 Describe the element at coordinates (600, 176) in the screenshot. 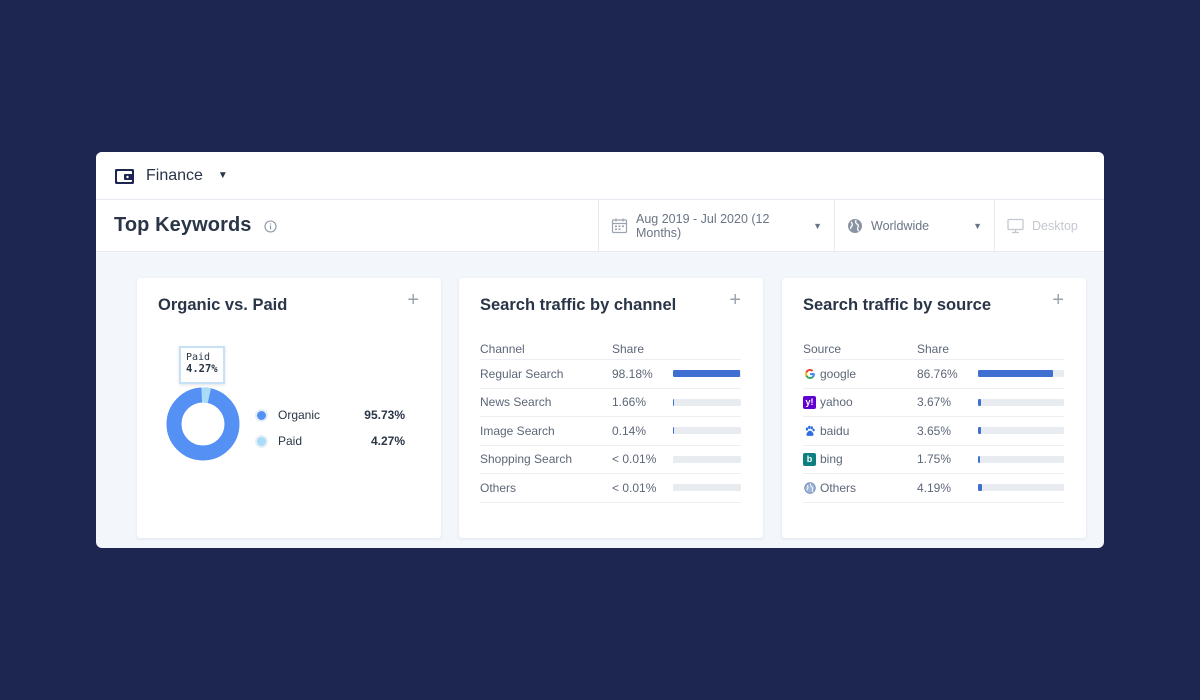

I see `category-bar: Finance ▼` at that location.